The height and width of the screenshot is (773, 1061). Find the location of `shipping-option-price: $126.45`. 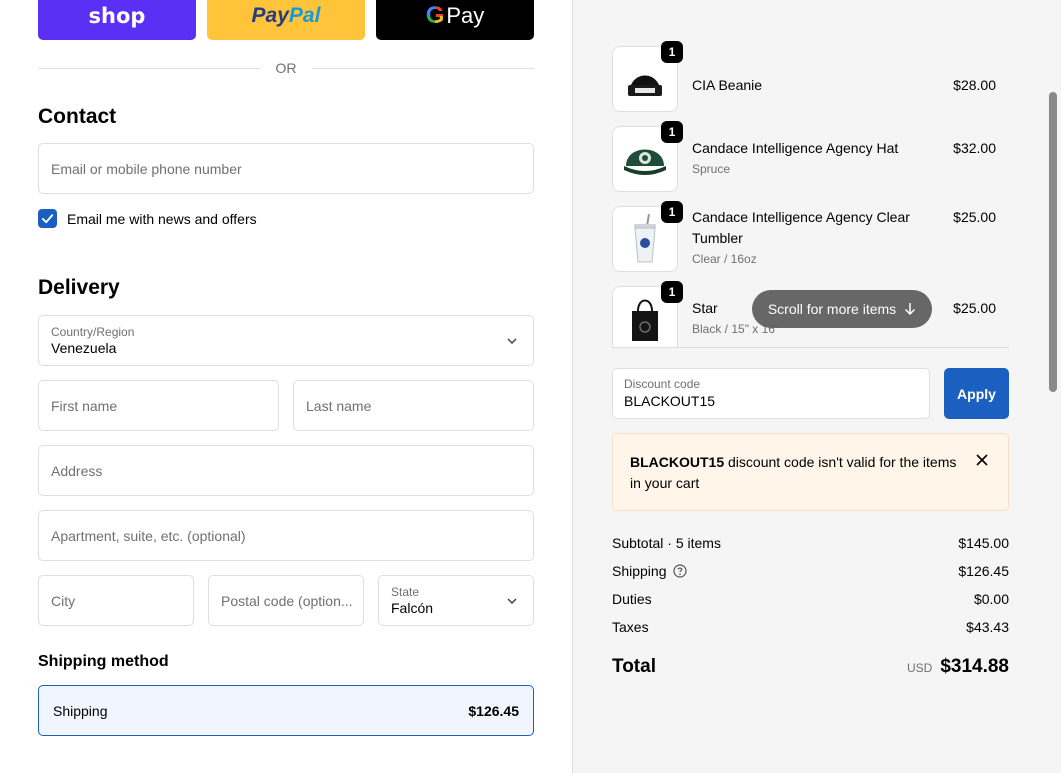

shipping-option-price: $126.45 is located at coordinates (493, 710).